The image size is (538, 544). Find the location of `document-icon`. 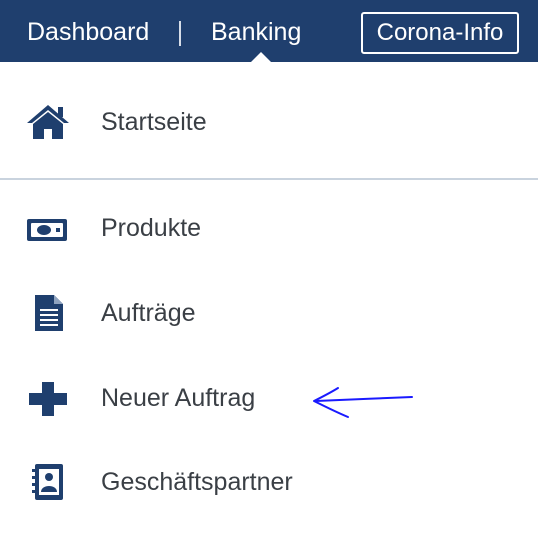

document-icon is located at coordinates (48, 313).